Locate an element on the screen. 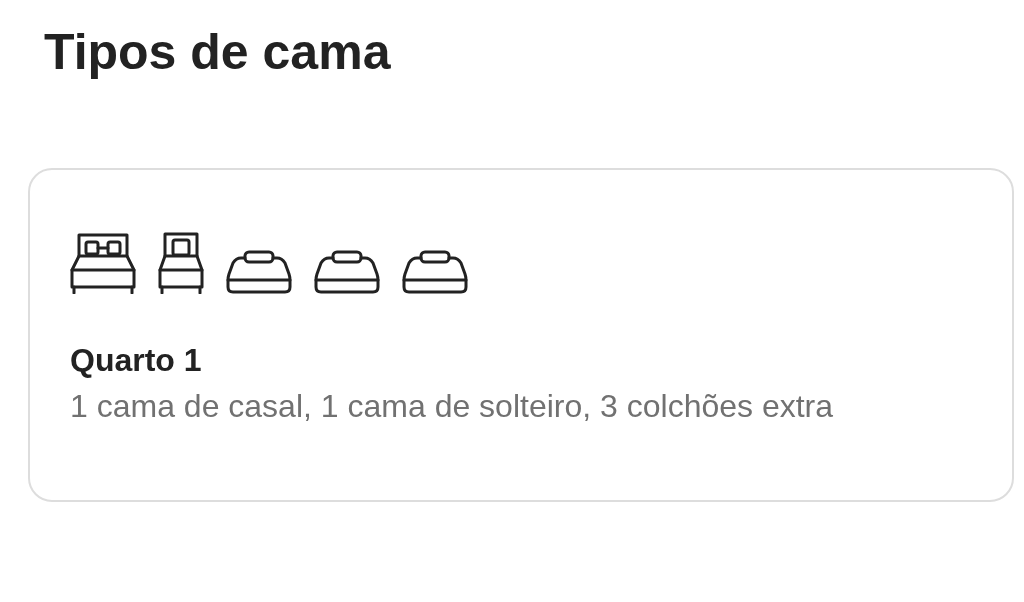 This screenshot has width=1024, height=602. bed-summary: 1 cama de casal, 1 cama de solteiro, 3 colchões extra is located at coordinates (452, 406).